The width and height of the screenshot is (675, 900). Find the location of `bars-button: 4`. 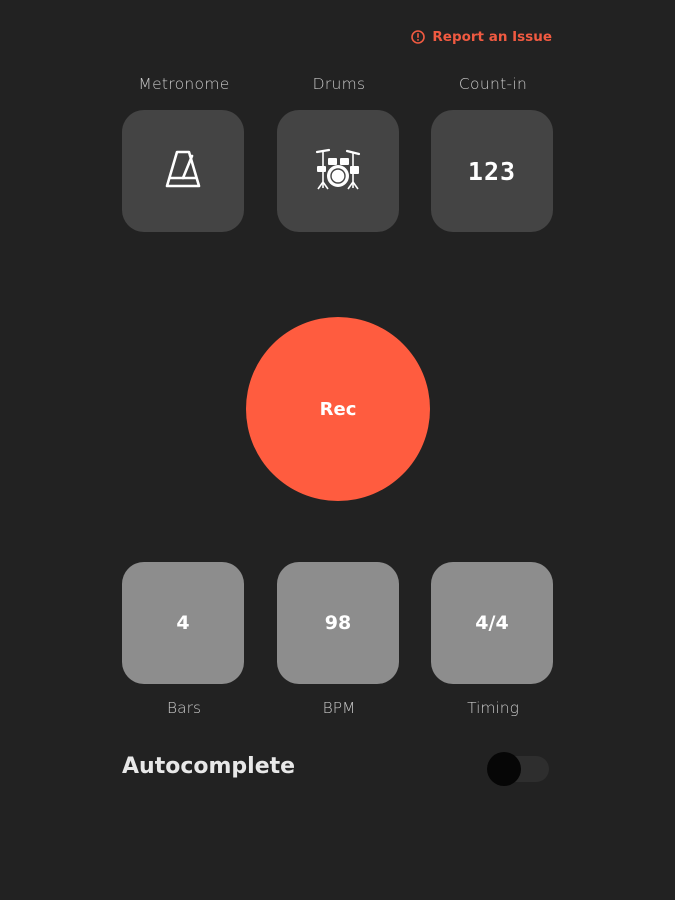

bars-button: 4 is located at coordinates (183, 623).